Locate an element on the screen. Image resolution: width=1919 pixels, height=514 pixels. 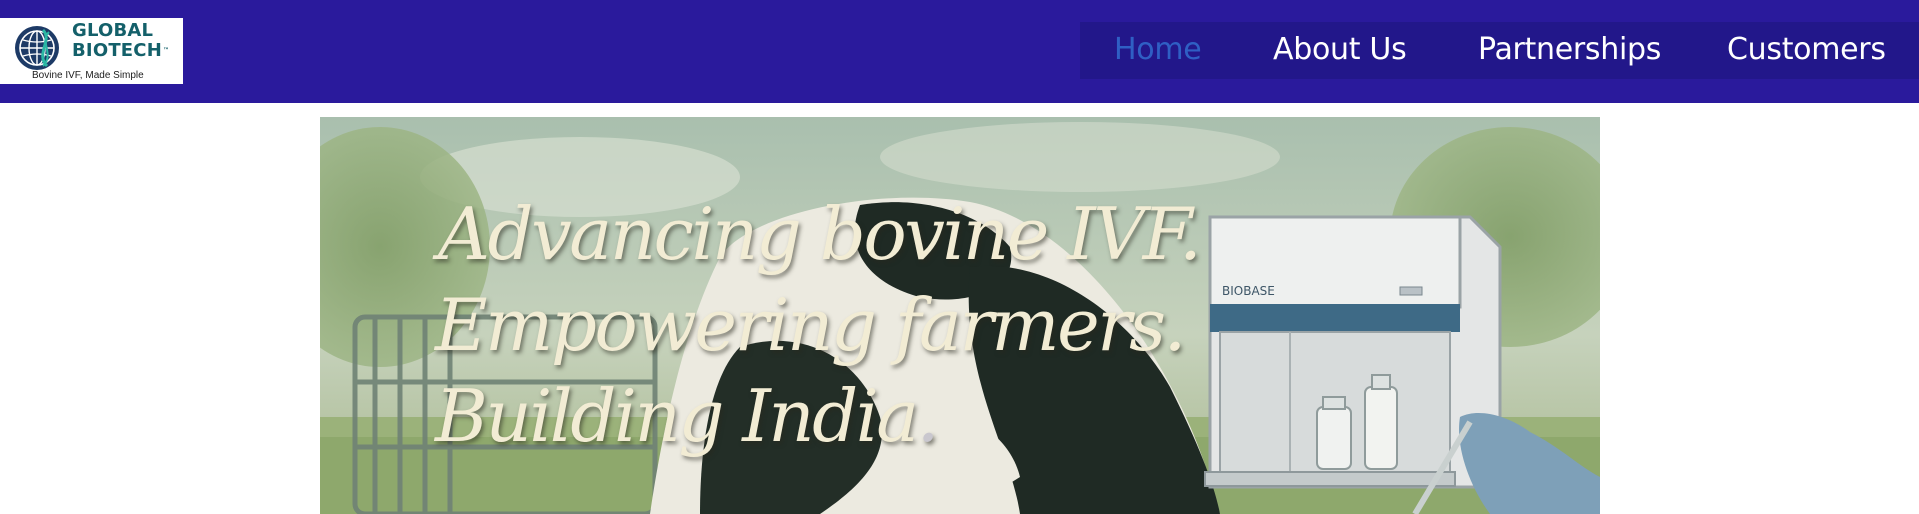
nav-item-home: Home is located at coordinates (1158, 50).